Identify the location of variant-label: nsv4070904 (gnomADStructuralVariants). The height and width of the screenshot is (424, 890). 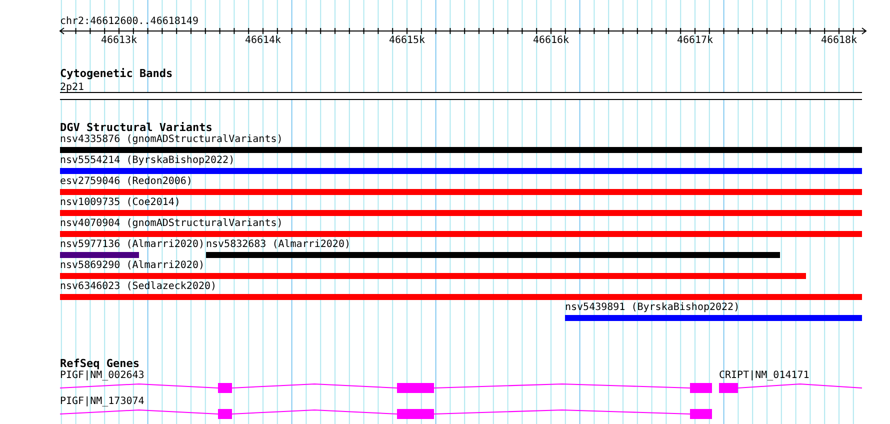
(171, 224).